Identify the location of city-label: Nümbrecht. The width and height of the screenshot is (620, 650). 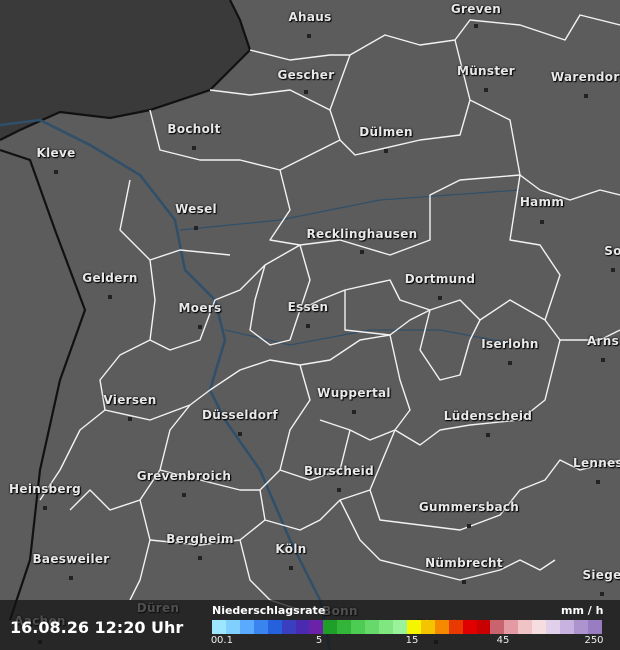
(464, 563).